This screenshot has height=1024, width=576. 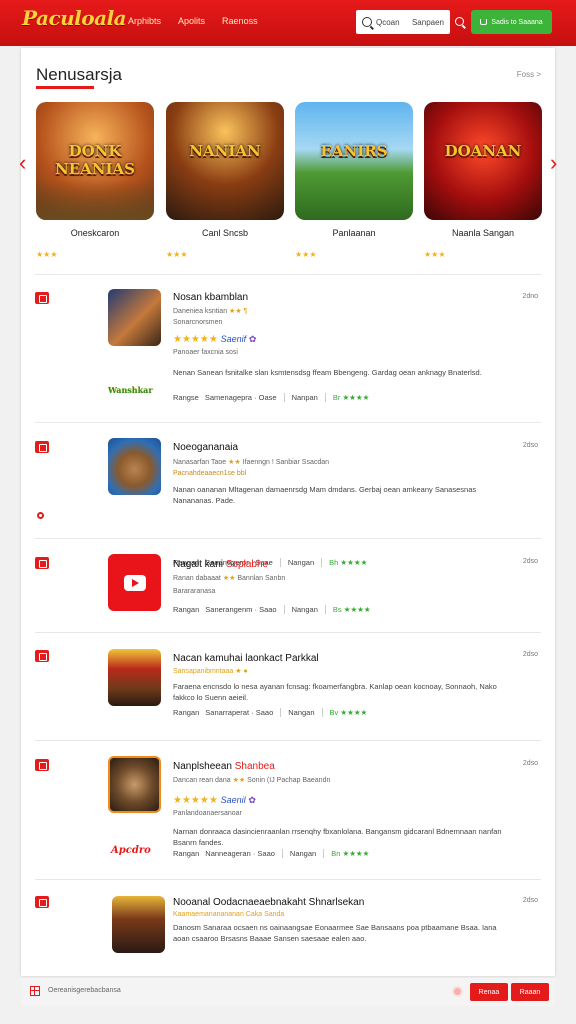 I want to click on featured-art-text: DOANAN, so click(x=483, y=151).